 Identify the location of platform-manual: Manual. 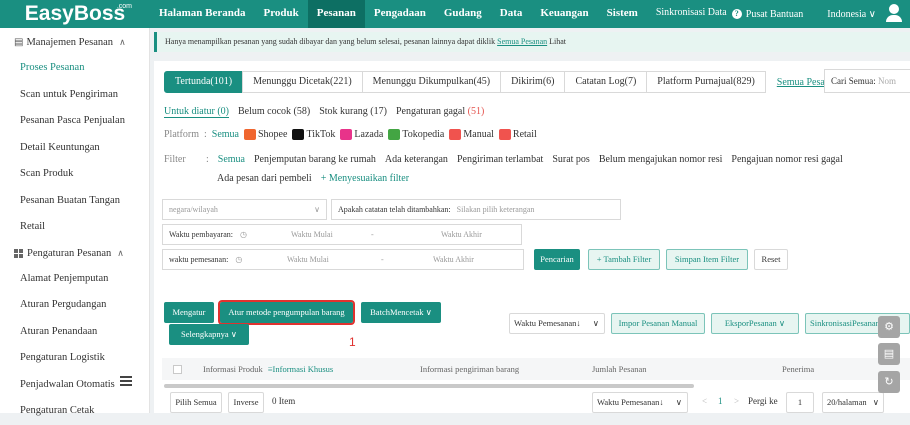
(471, 135).